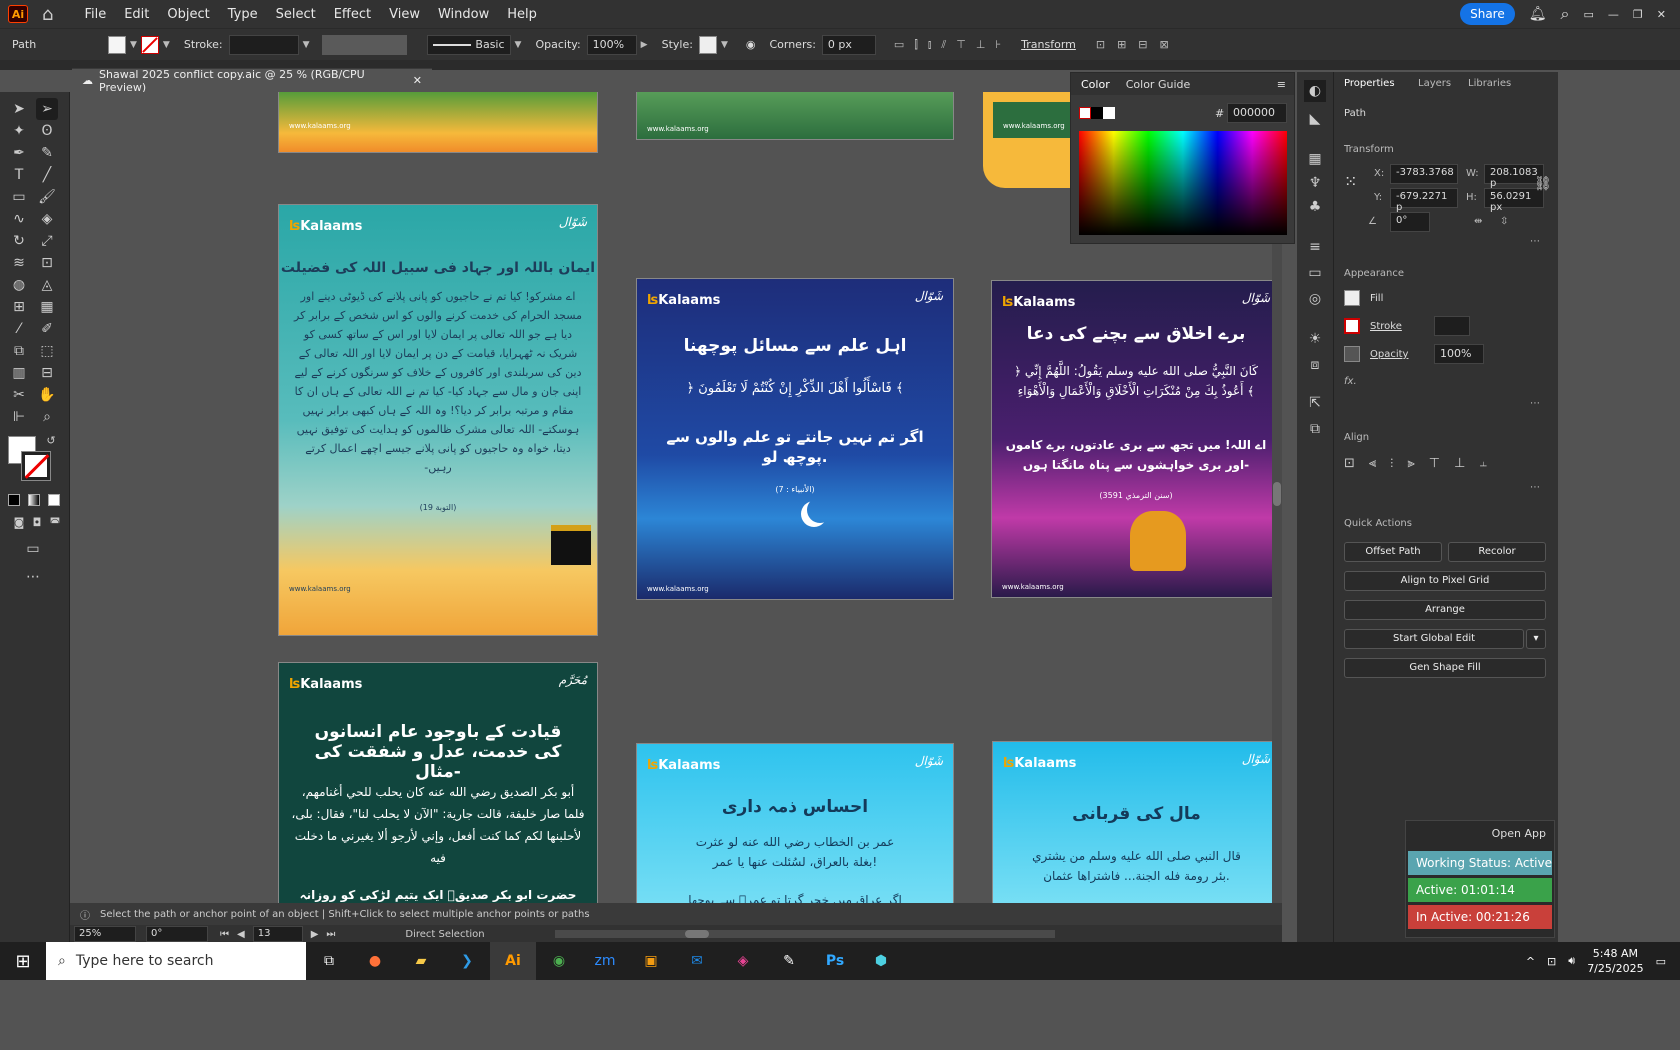  What do you see at coordinates (51, 441) in the screenshot?
I see `swap-colors-icon: ↺` at bounding box center [51, 441].